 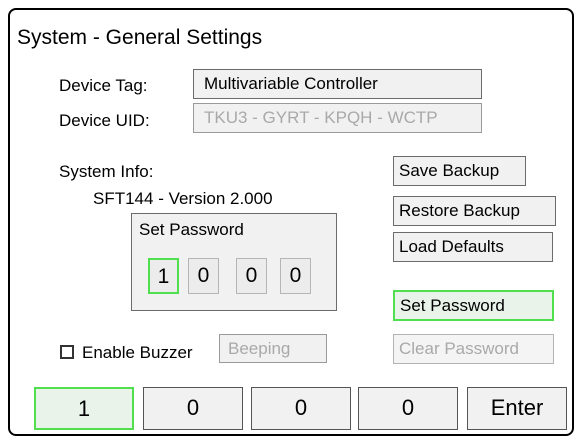 I want to click on password-digit-2: 0, so click(x=203, y=276).